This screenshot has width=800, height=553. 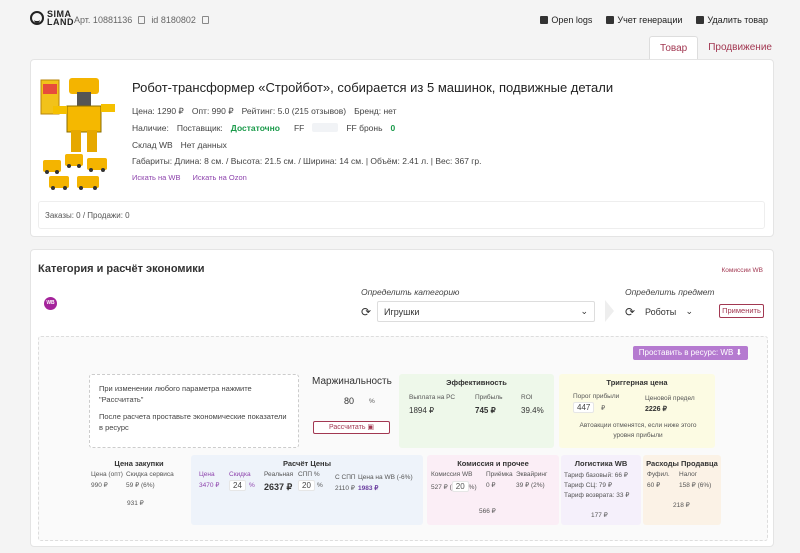 What do you see at coordinates (150, 128) in the screenshot?
I see `availability-label: Наличие:` at bounding box center [150, 128].